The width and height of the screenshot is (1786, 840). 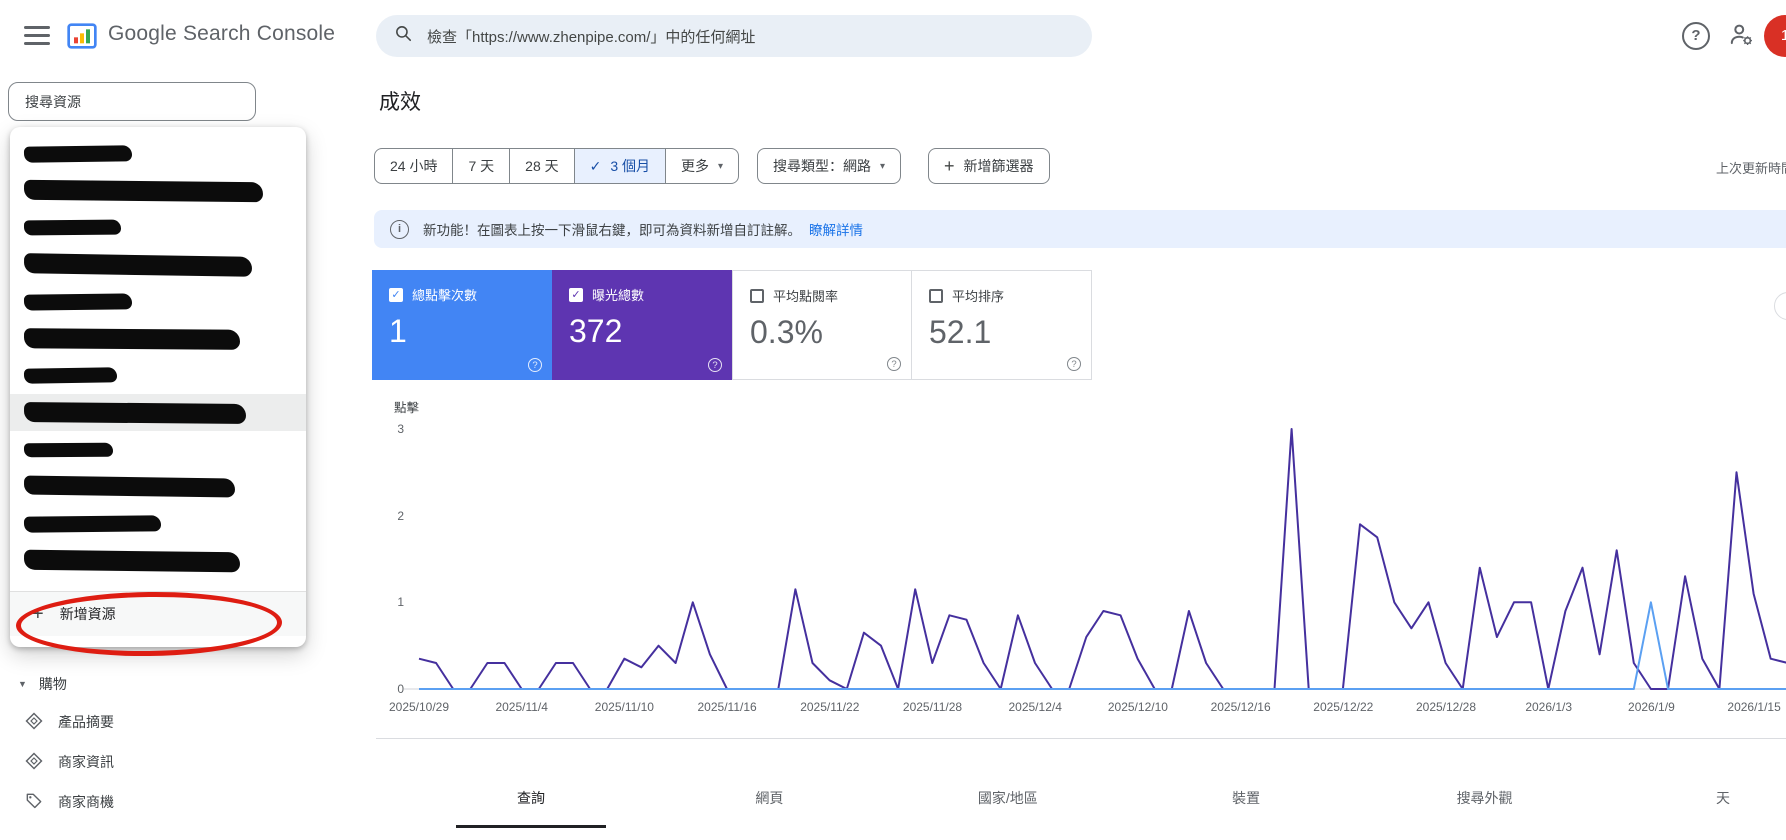 I want to click on settings-button, so click(x=1742, y=35).